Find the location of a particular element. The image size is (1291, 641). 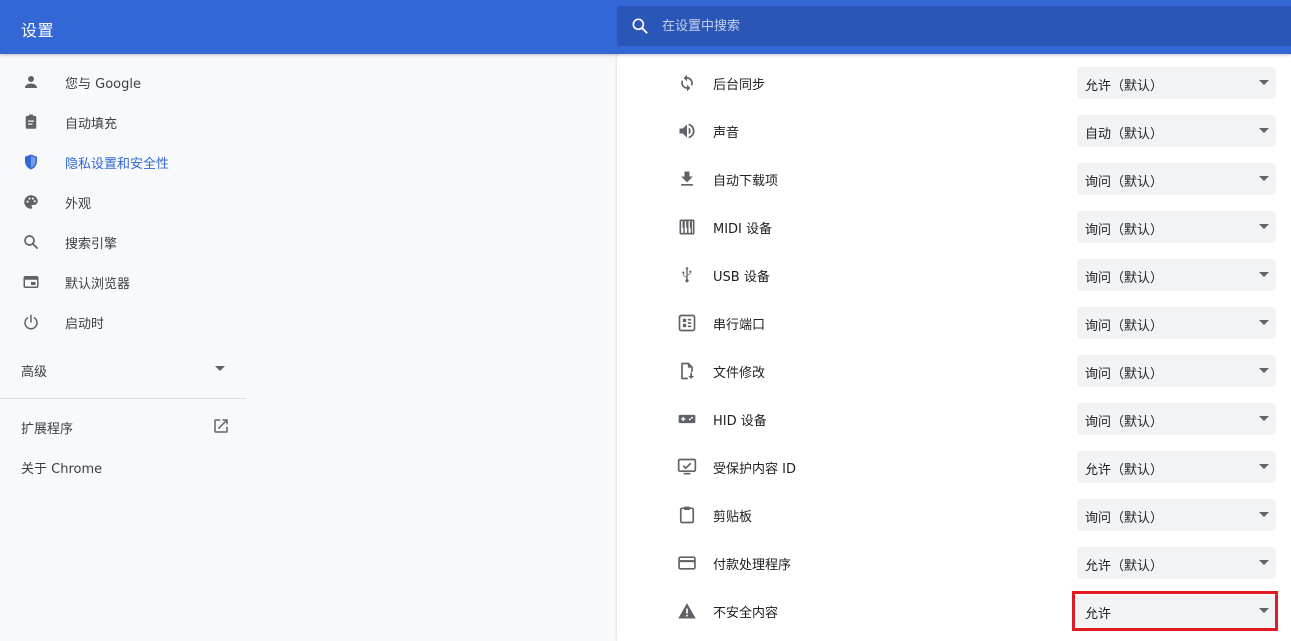

search-box is located at coordinates (954, 26).